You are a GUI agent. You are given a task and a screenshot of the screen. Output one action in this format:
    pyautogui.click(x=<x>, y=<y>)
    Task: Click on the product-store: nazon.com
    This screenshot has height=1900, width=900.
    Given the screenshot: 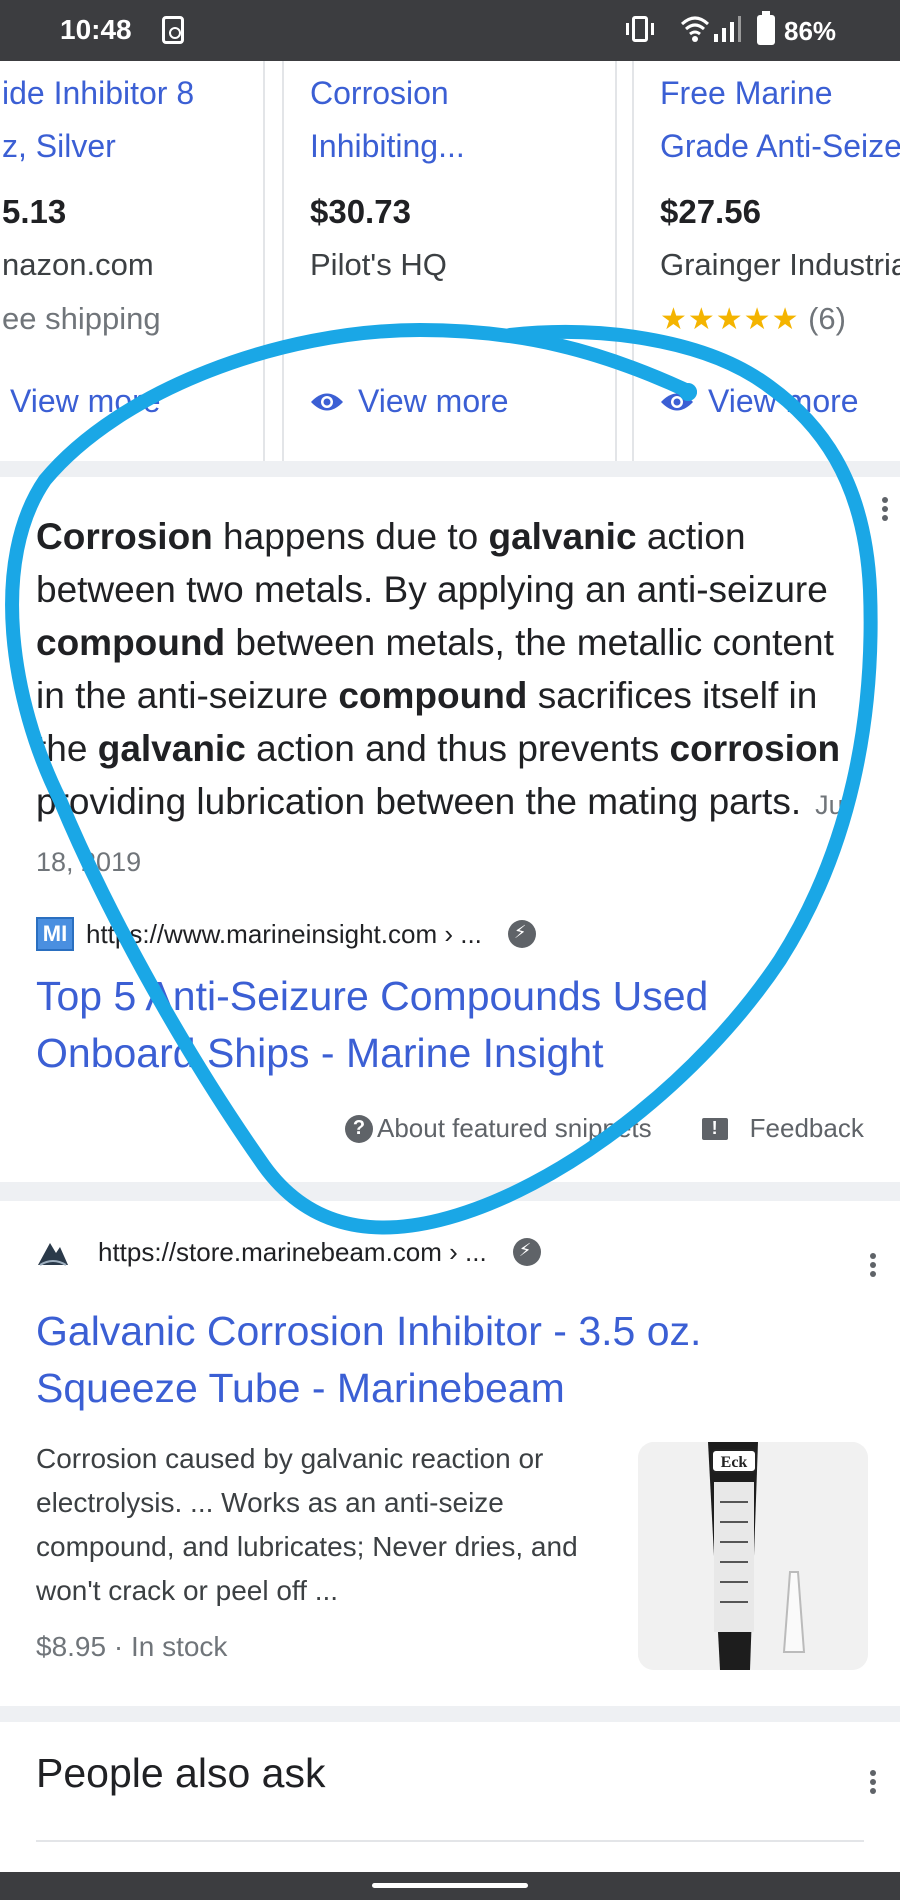 What is the action you would take?
    pyautogui.click(x=78, y=264)
    